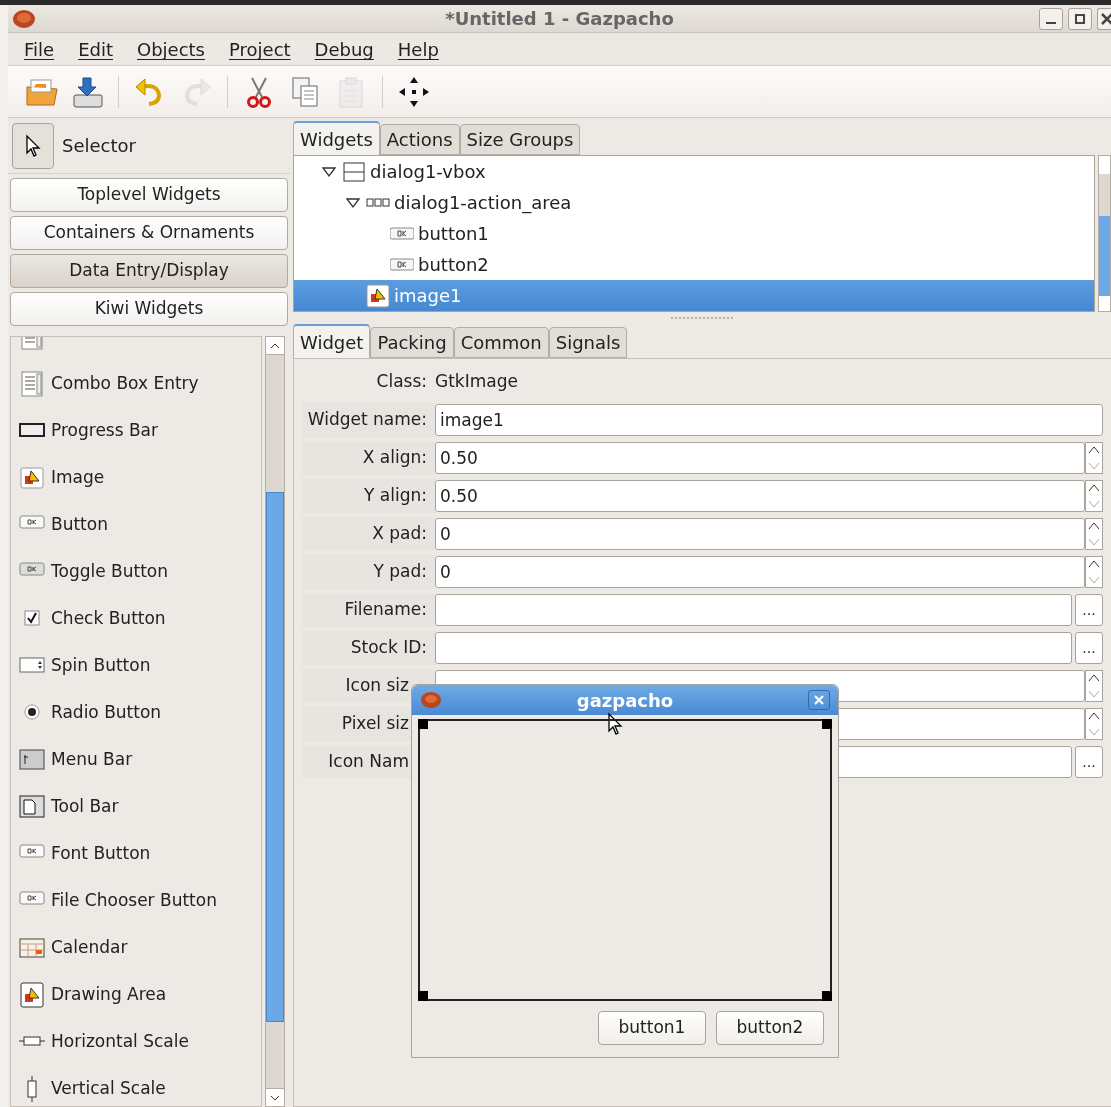  What do you see at coordinates (399, 534) in the screenshot?
I see `property-label: X pad:` at bounding box center [399, 534].